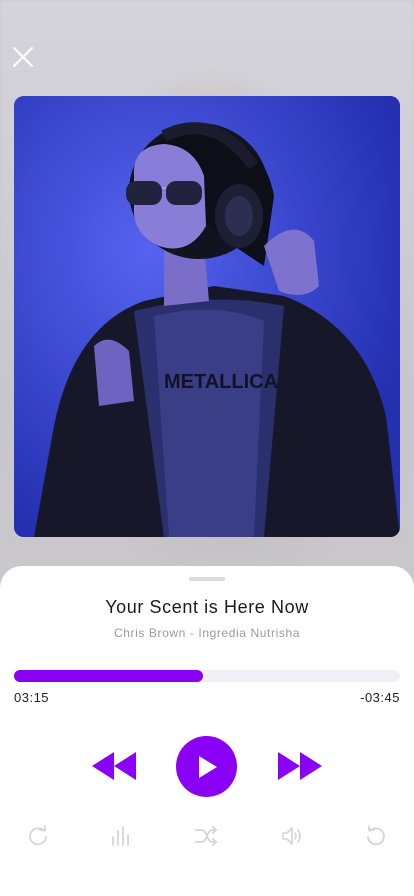  I want to click on progress-bar, so click(207, 676).